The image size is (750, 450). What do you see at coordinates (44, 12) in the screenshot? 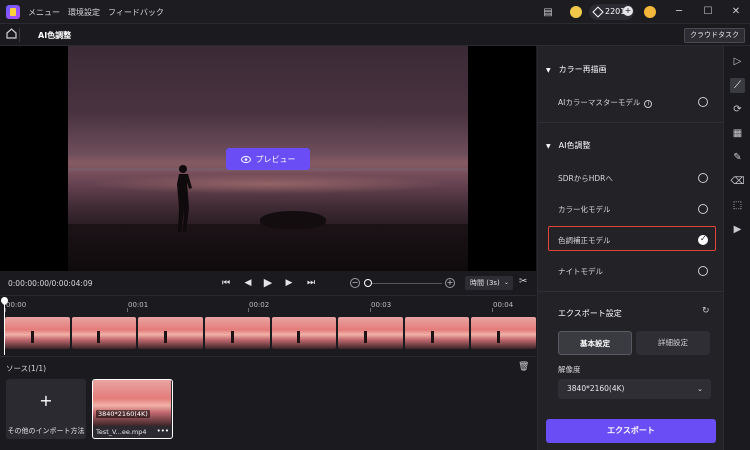
I see `menu-item-menu: メニュー` at bounding box center [44, 12].